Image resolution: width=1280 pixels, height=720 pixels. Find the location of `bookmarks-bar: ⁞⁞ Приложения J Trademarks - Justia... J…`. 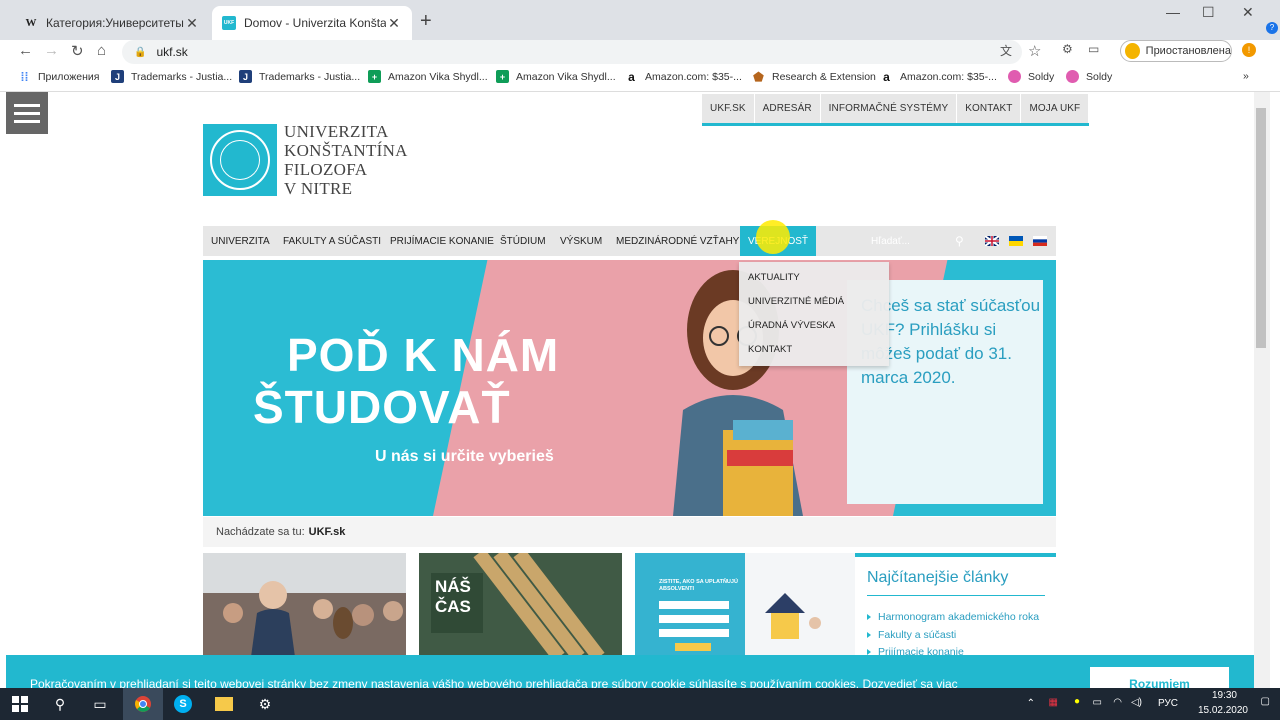

bookmarks-bar: ⁞⁞ Приложения J Trademarks - Justia... J… is located at coordinates (640, 78).